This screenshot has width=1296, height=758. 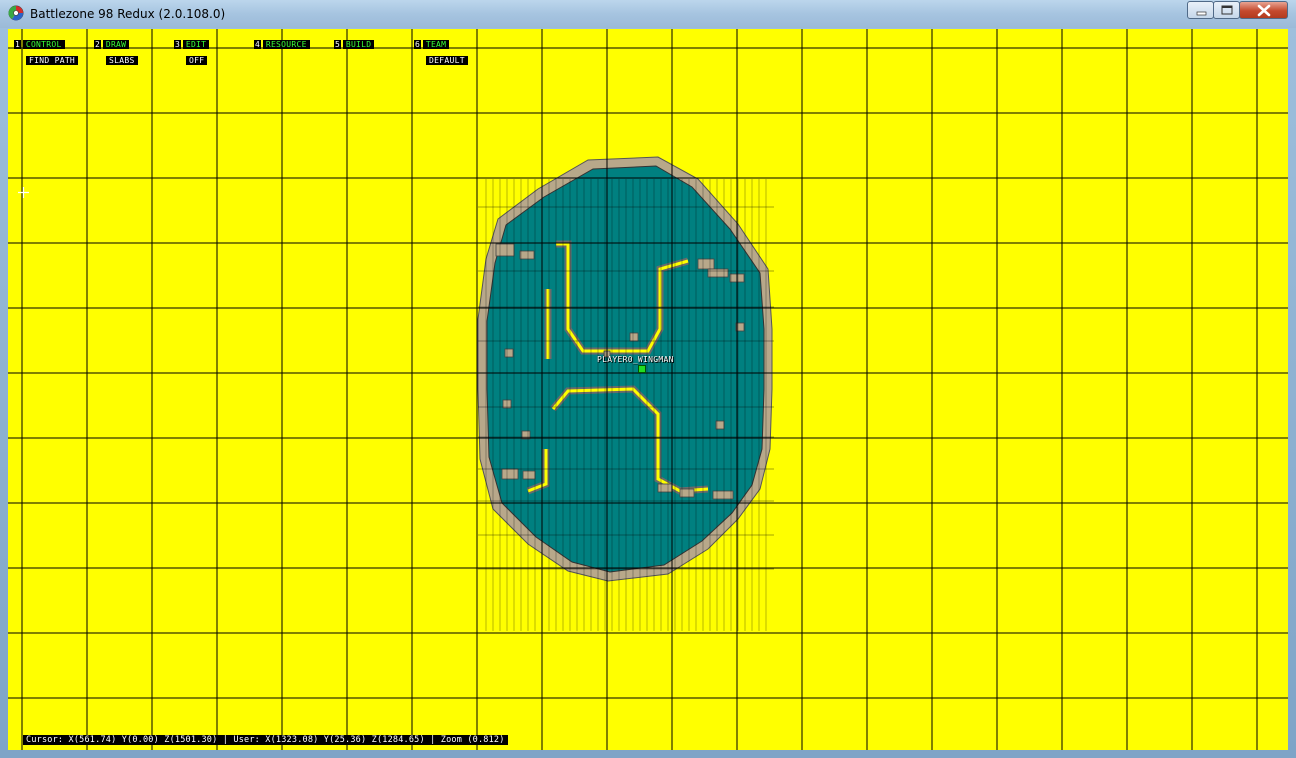 What do you see at coordinates (286, 44) in the screenshot?
I see `menu-resource-label: Resource` at bounding box center [286, 44].